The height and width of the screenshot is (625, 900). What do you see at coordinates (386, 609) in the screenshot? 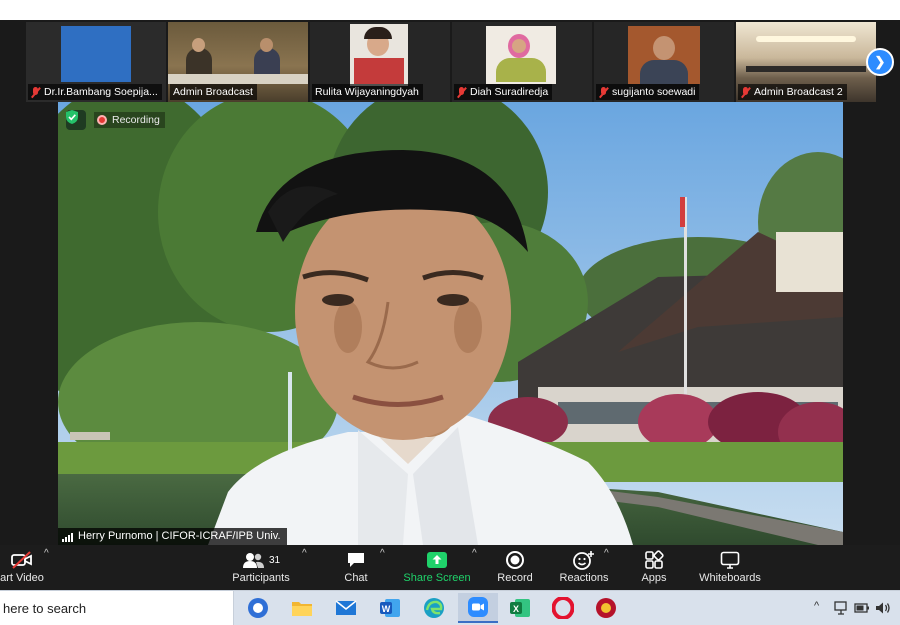
I see `svg-text: W` at bounding box center [386, 609].